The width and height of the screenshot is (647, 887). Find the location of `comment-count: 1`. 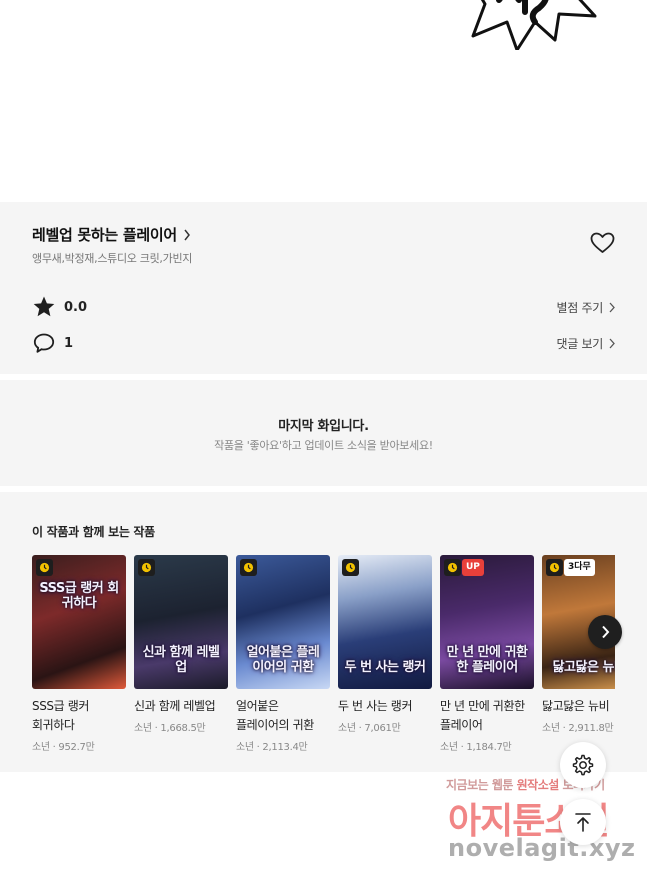

comment-count: 1 is located at coordinates (69, 343).